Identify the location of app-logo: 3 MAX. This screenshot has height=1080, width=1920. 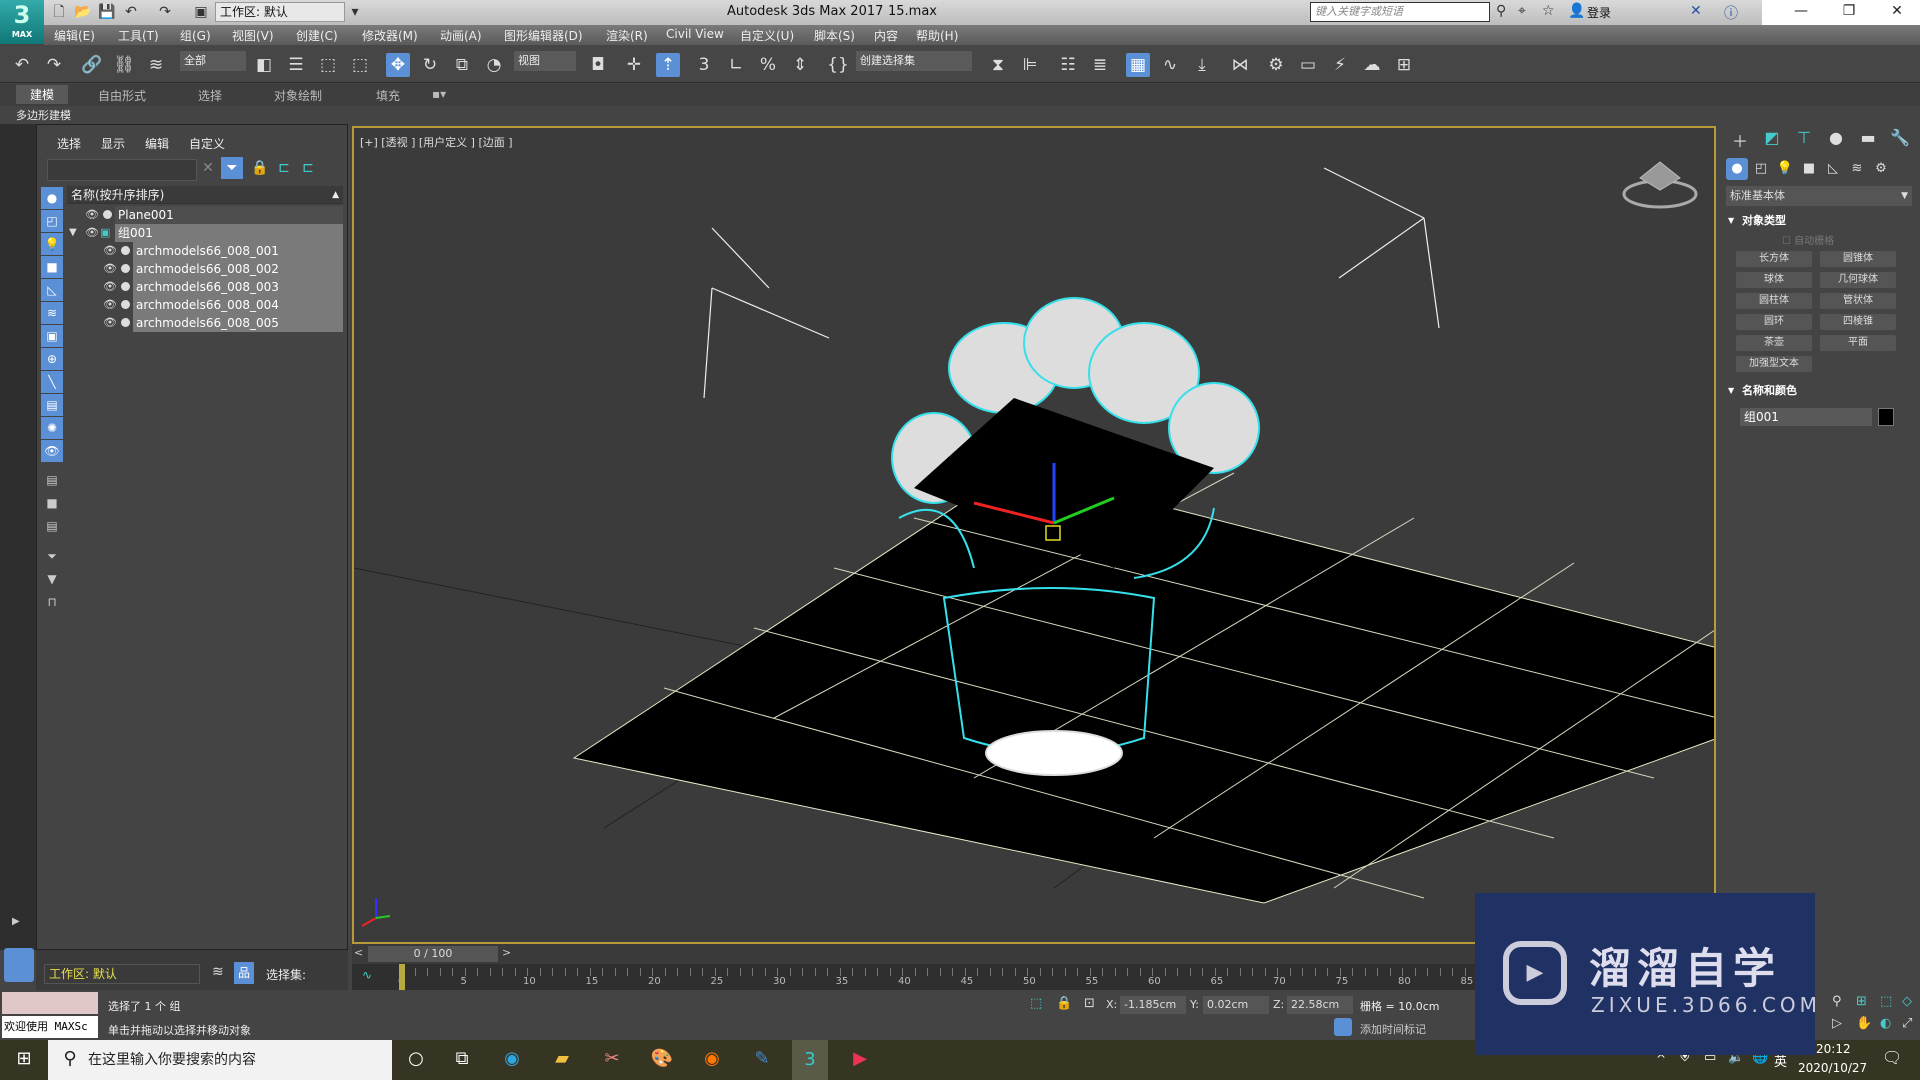
(22, 22).